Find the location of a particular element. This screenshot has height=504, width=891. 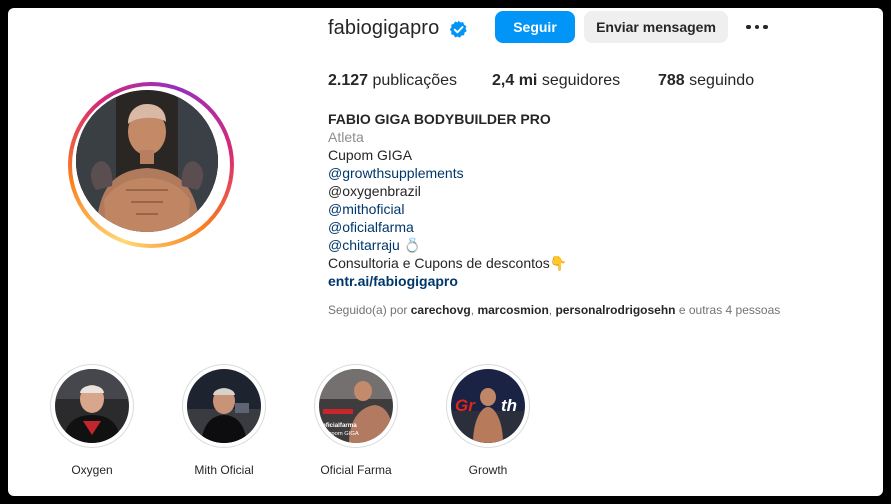

profile-avatar-story-ring is located at coordinates (151, 165).